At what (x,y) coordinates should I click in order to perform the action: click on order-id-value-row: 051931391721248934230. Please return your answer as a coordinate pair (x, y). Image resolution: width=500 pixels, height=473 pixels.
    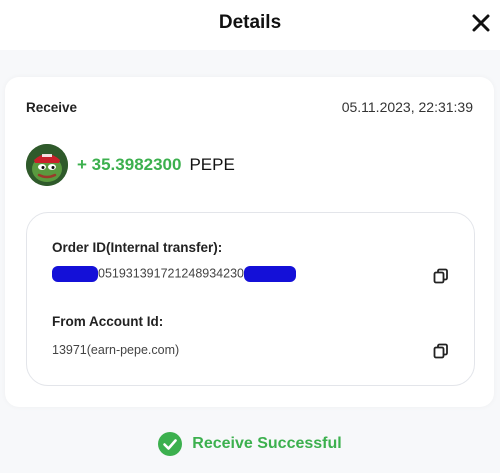
    Looking at the image, I should click on (174, 274).